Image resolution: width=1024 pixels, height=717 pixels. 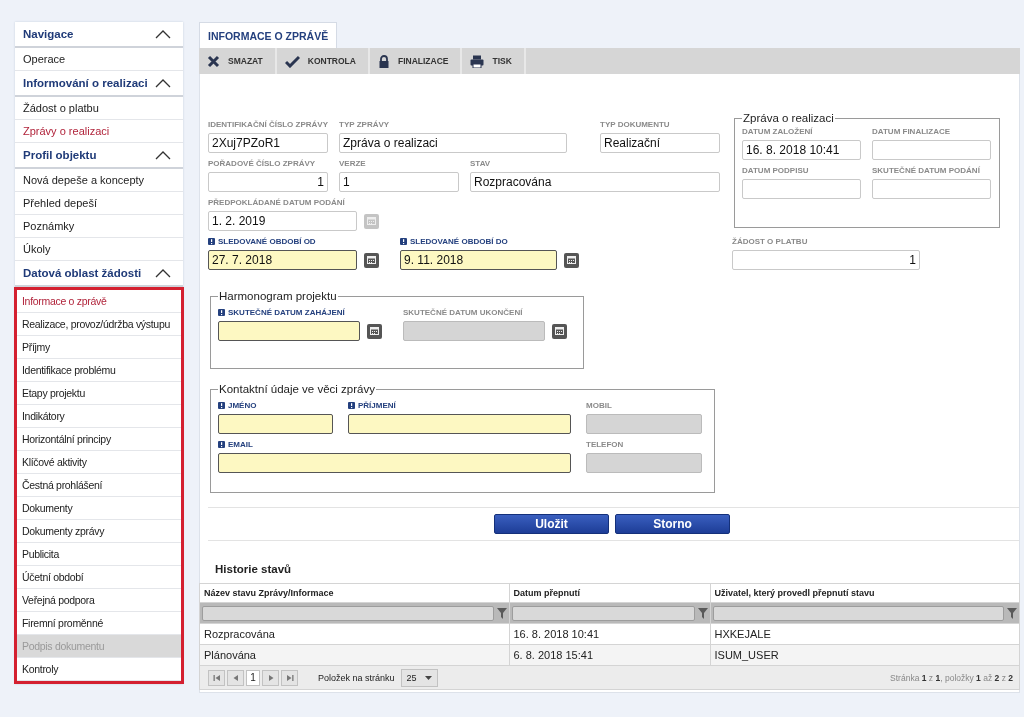 What do you see at coordinates (99, 669) in the screenshot?
I see `nav-item: Kontroly` at bounding box center [99, 669].